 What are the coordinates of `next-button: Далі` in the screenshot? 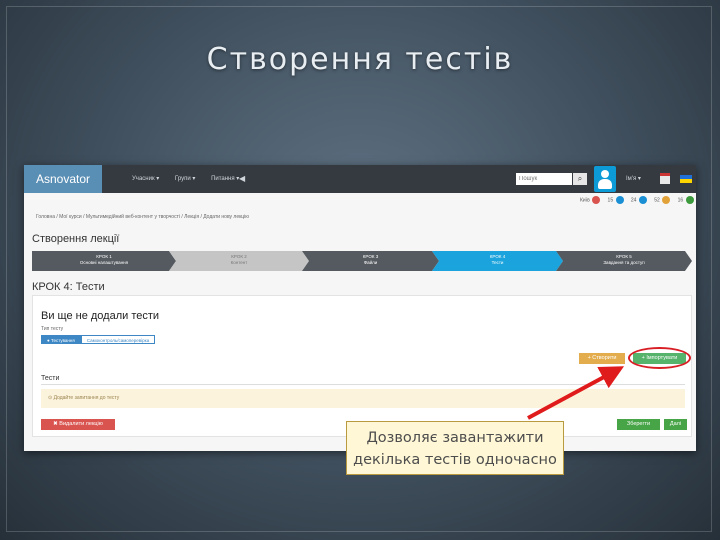 It's located at (675, 424).